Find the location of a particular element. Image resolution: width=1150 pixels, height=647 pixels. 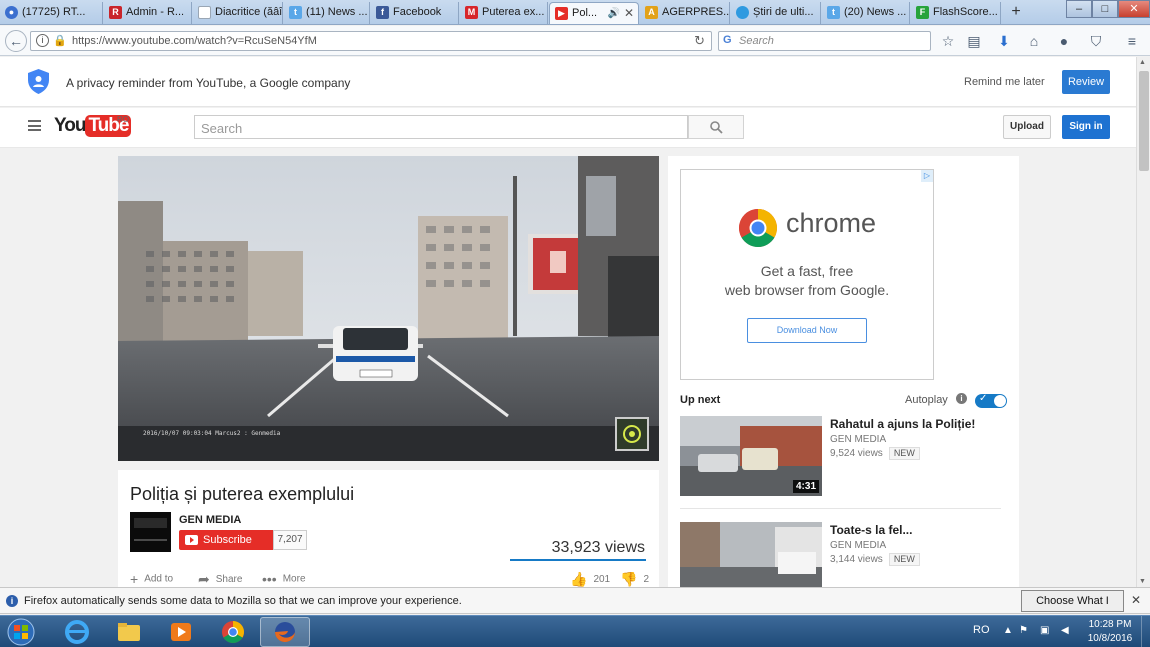

related-video-views: 3,144 views NEW is located at coordinates (875, 559).